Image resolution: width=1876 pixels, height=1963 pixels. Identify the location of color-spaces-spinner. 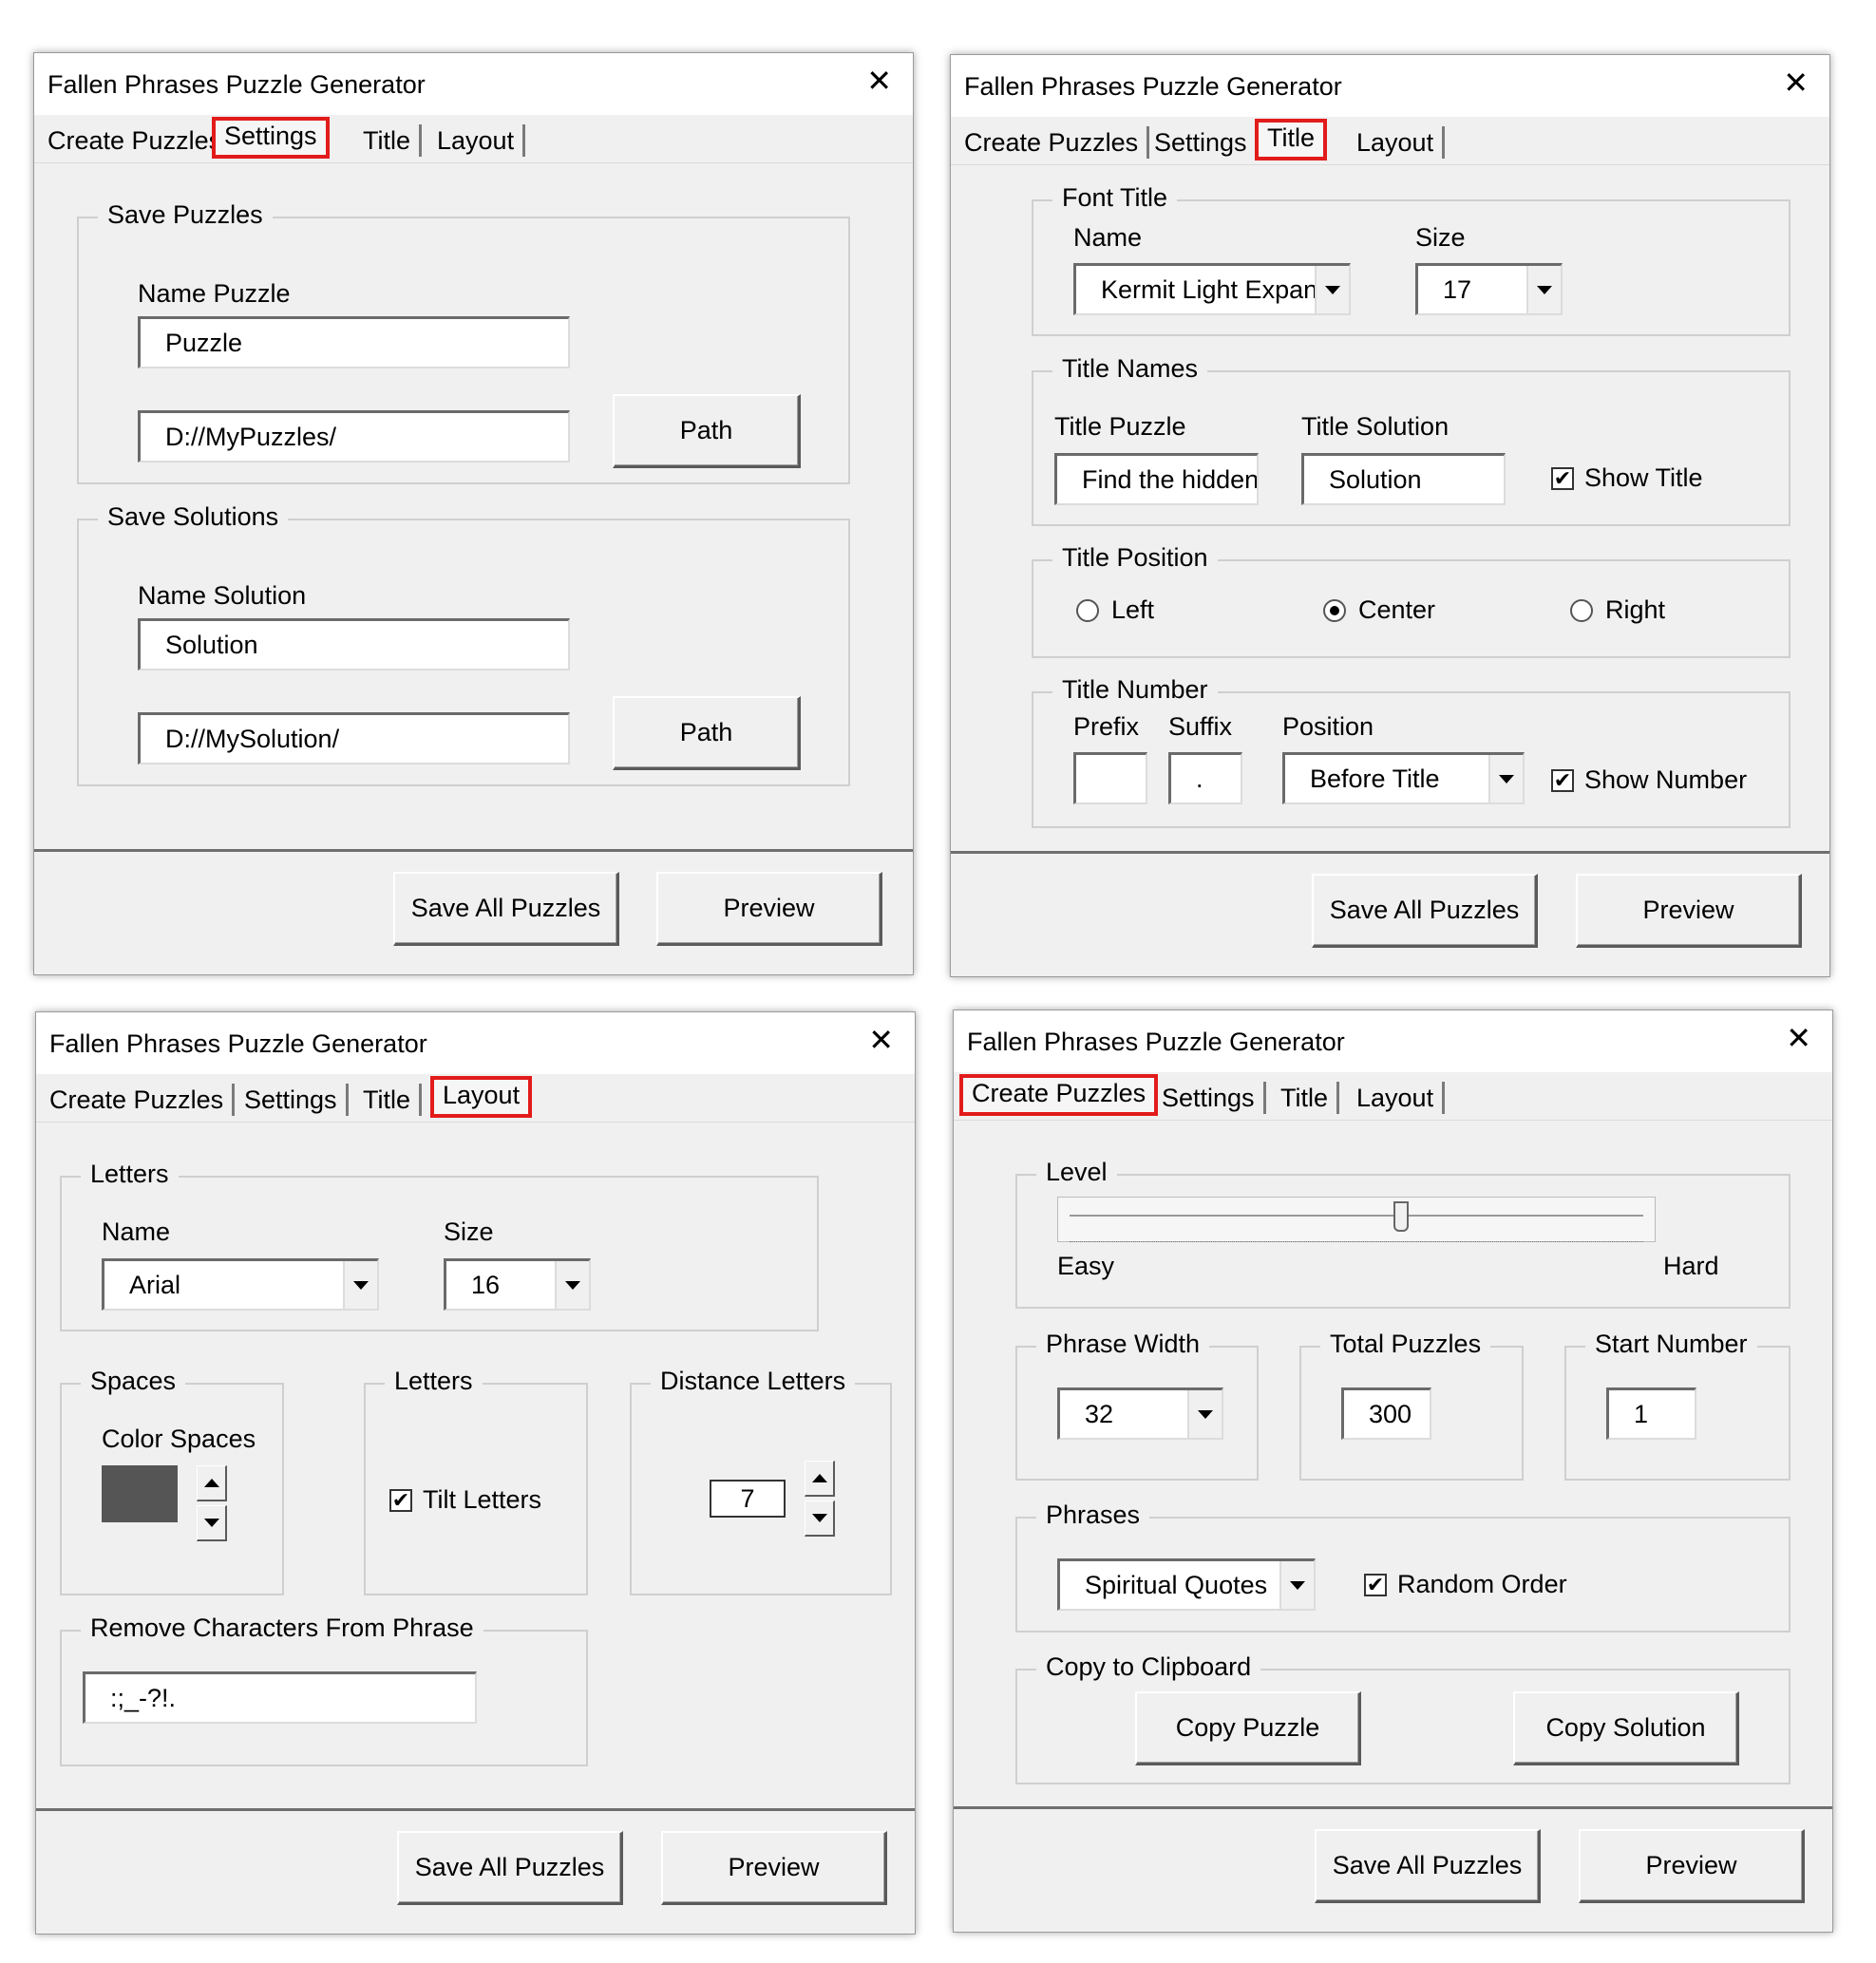
(212, 1503).